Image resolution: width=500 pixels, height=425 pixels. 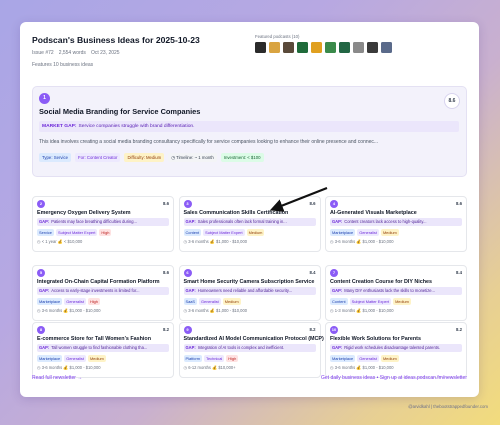 I want to click on author-credit: @arvidkahl | thebootstrappedfounder.com, so click(x=448, y=406).